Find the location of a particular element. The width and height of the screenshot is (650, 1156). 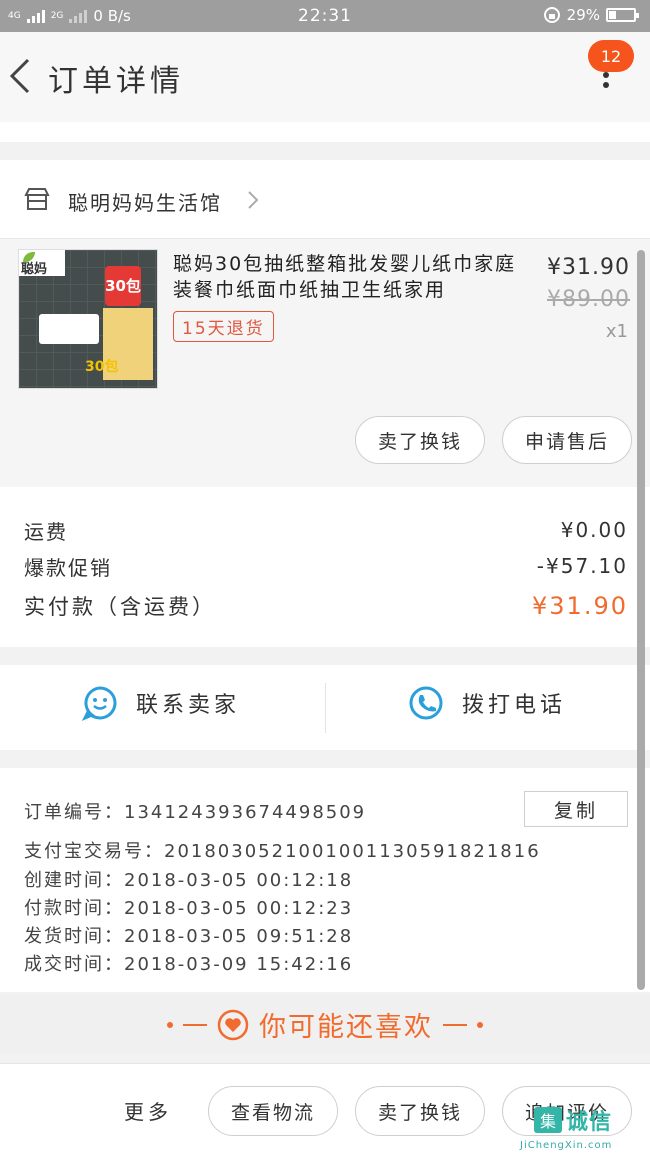

alipay-label: 支付宝交易号： is located at coordinates (94, 851).